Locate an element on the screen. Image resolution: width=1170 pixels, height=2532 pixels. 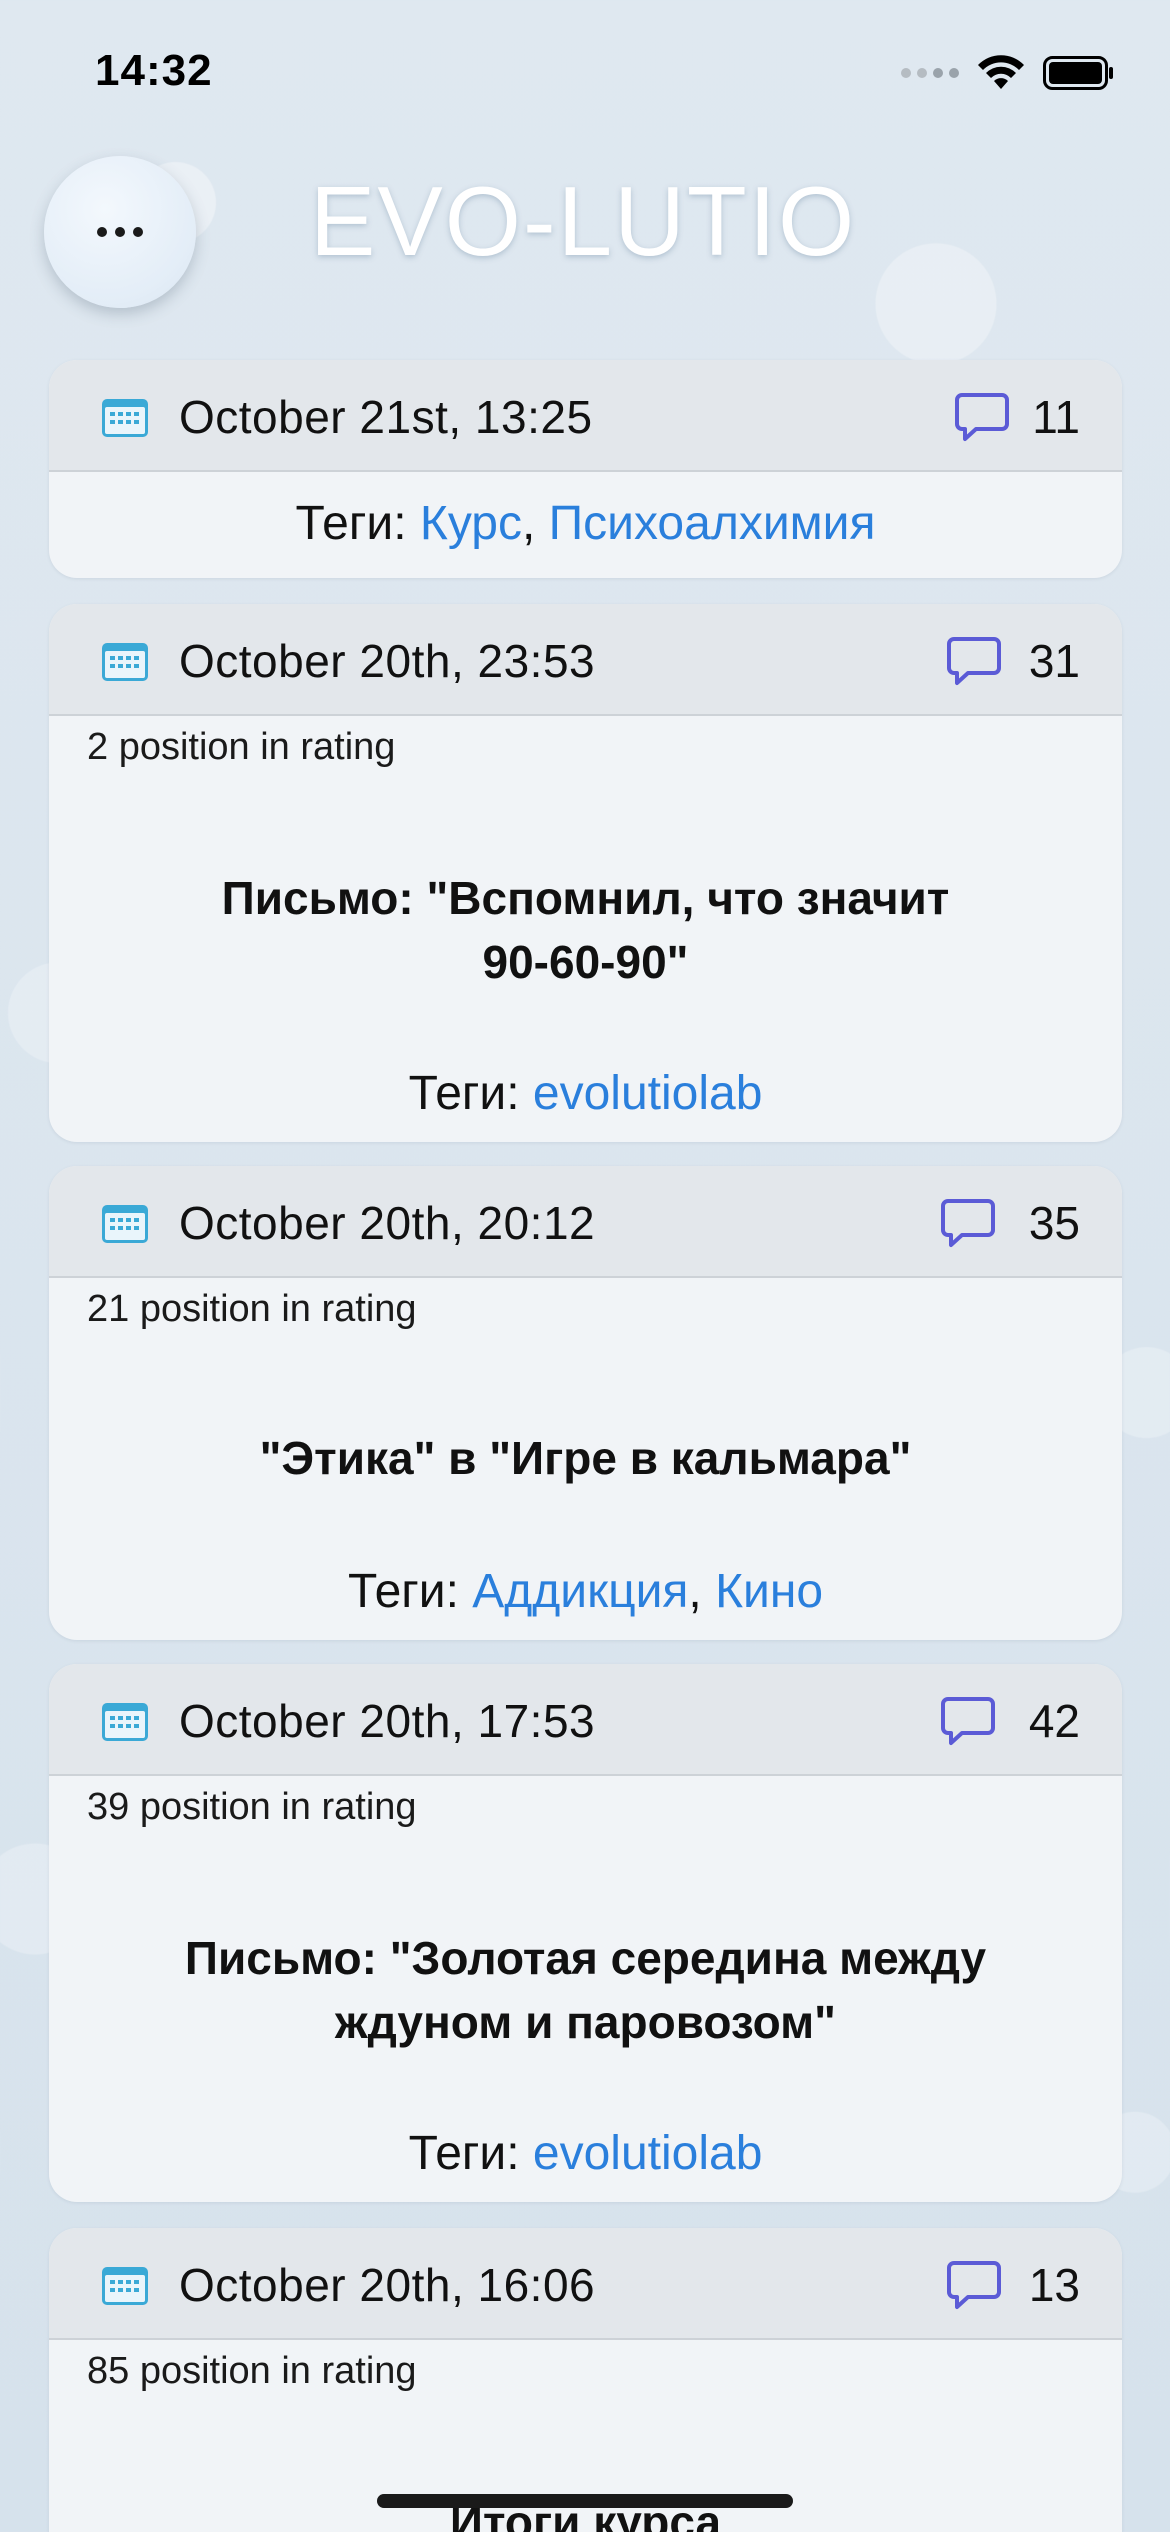
post-date: October 20th, 17:53 is located at coordinates (387, 1721).